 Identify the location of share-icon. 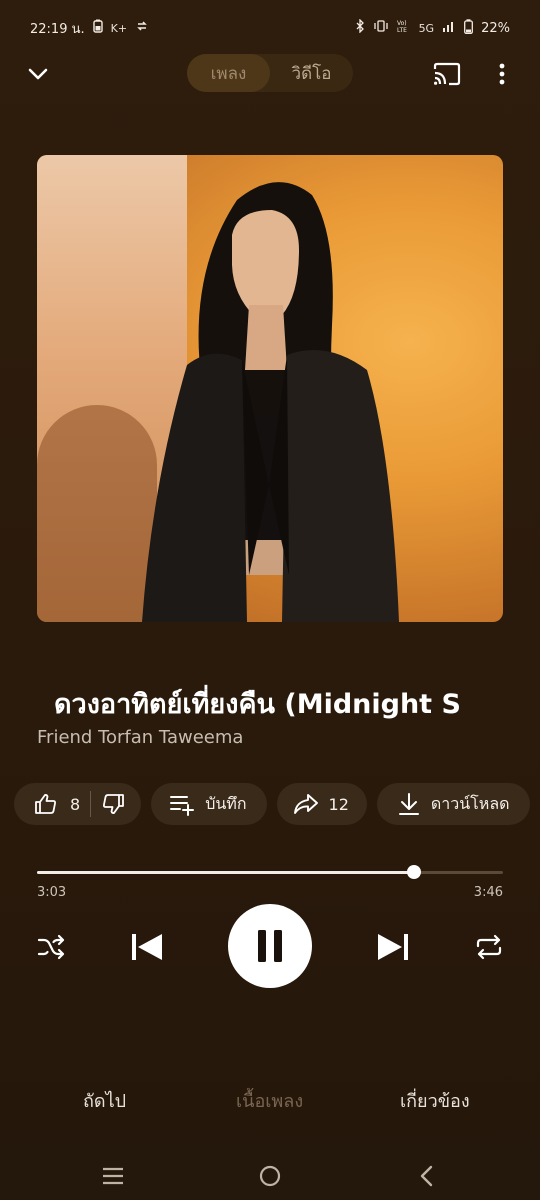
(305, 804).